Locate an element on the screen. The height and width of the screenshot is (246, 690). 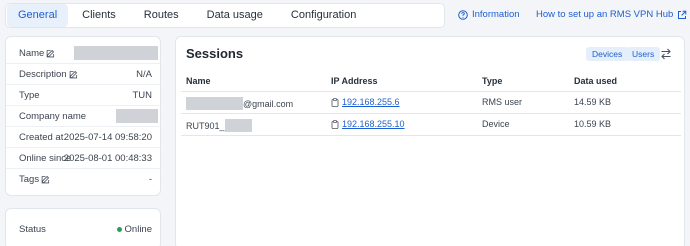
detail-row-company: Company name is located at coordinates (84, 116).